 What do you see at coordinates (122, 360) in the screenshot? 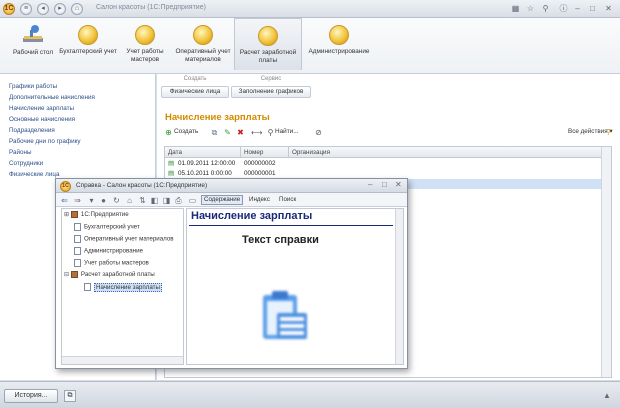
I see `tree-hscrollbar` at bounding box center [122, 360].